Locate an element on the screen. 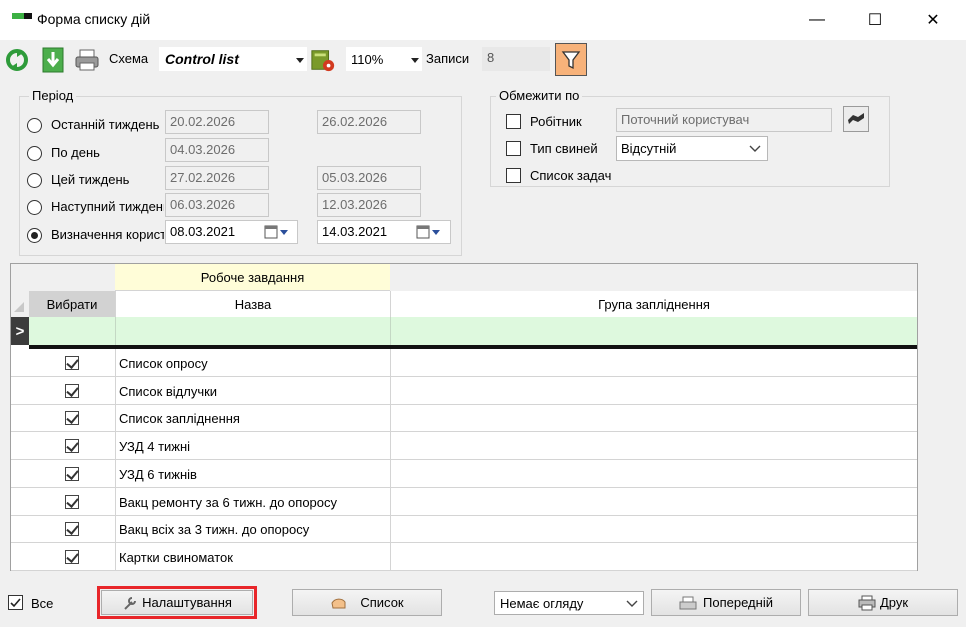 Image resolution: width=966 pixels, height=627 pixels. by-day-date: 04.03.2026 is located at coordinates (217, 150).